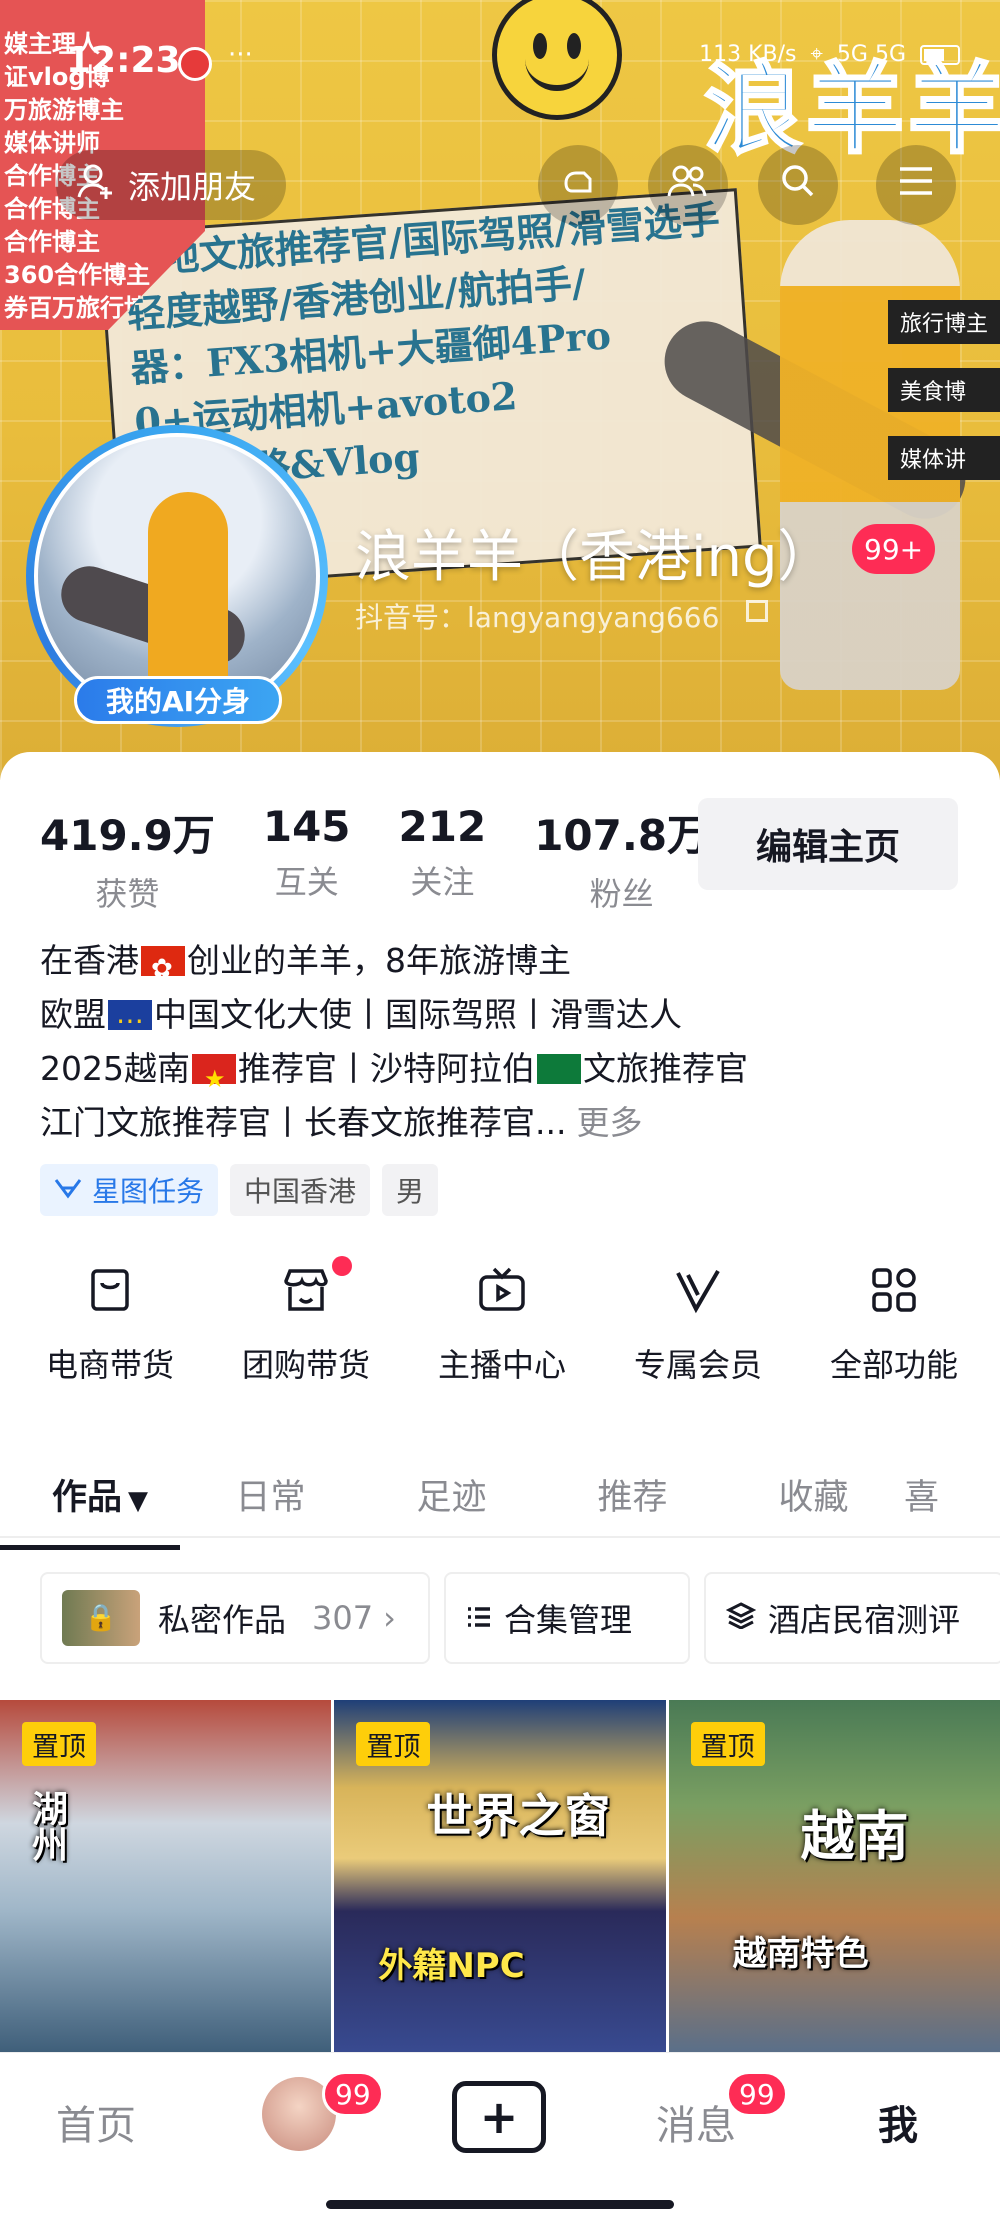 This screenshot has width=1000, height=2222. I want to click on star-map-icon, so click(68, 1190).